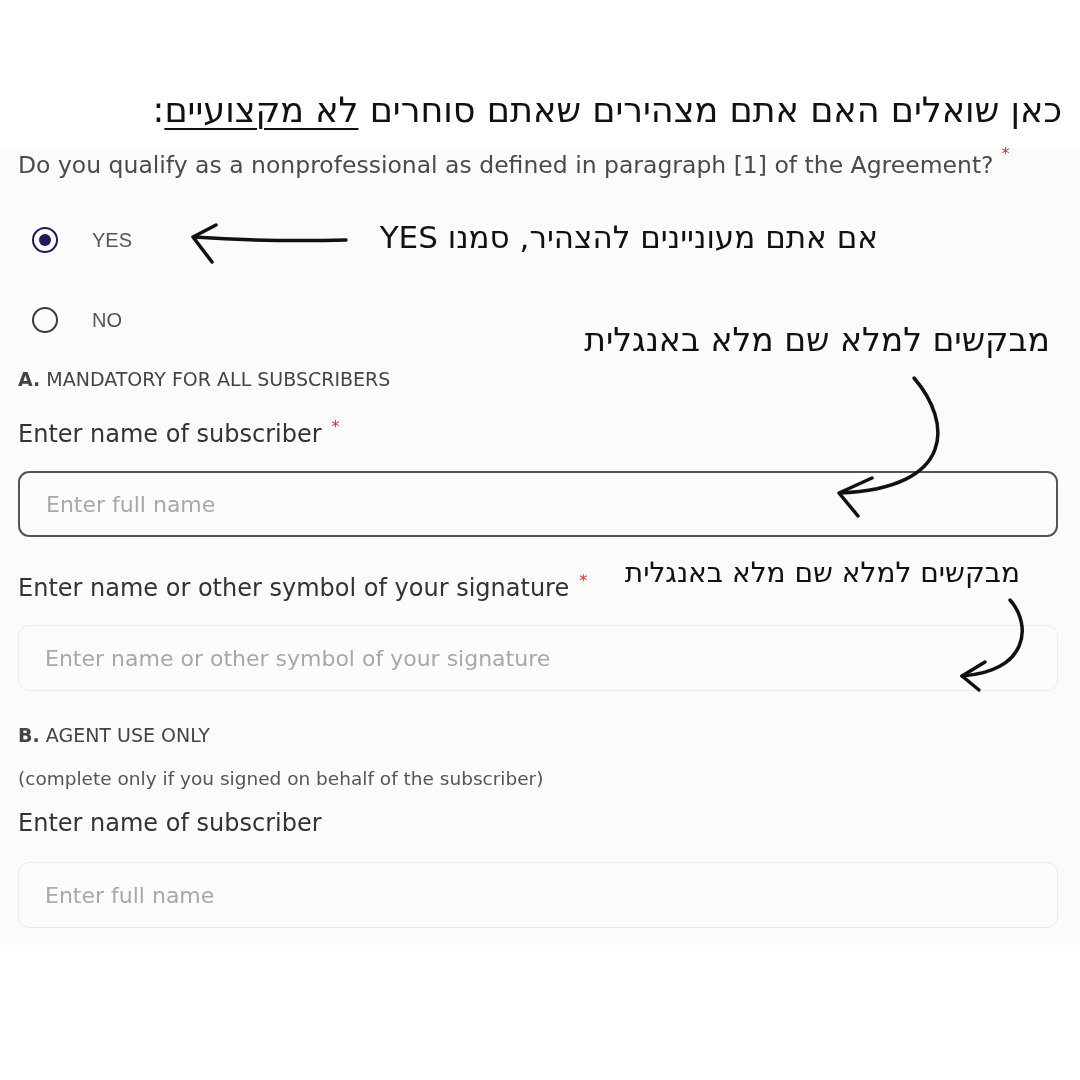 The image size is (1080, 1080). Describe the element at coordinates (281, 779) in the screenshot. I see `section-note: (complete only if you signed on behalf of the subscriber)` at that location.